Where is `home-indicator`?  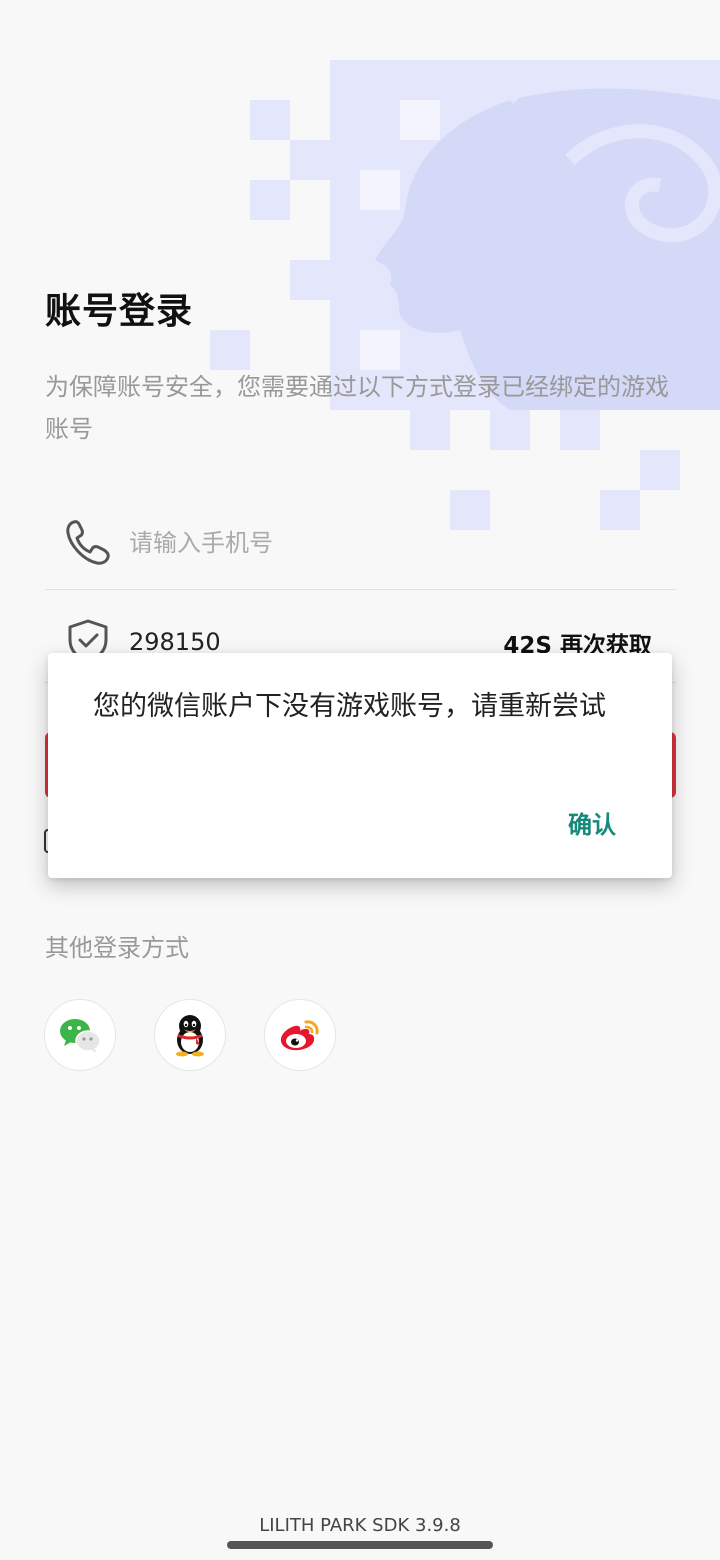 home-indicator is located at coordinates (360, 1545).